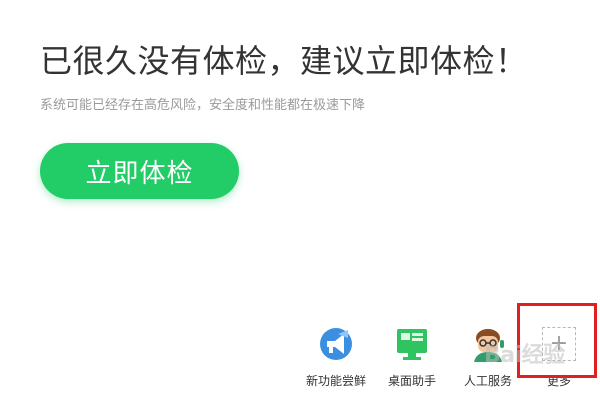 Image resolution: width=600 pixels, height=400 pixels. What do you see at coordinates (487, 381) in the screenshot?
I see `tool-label: 人工服务` at bounding box center [487, 381].